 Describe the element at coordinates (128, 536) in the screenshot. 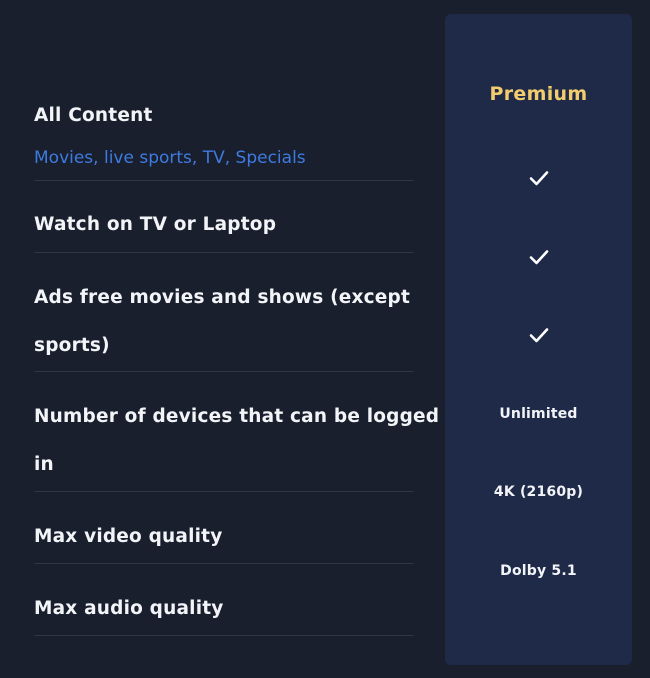

I see `feature-title: Max video quality` at that location.